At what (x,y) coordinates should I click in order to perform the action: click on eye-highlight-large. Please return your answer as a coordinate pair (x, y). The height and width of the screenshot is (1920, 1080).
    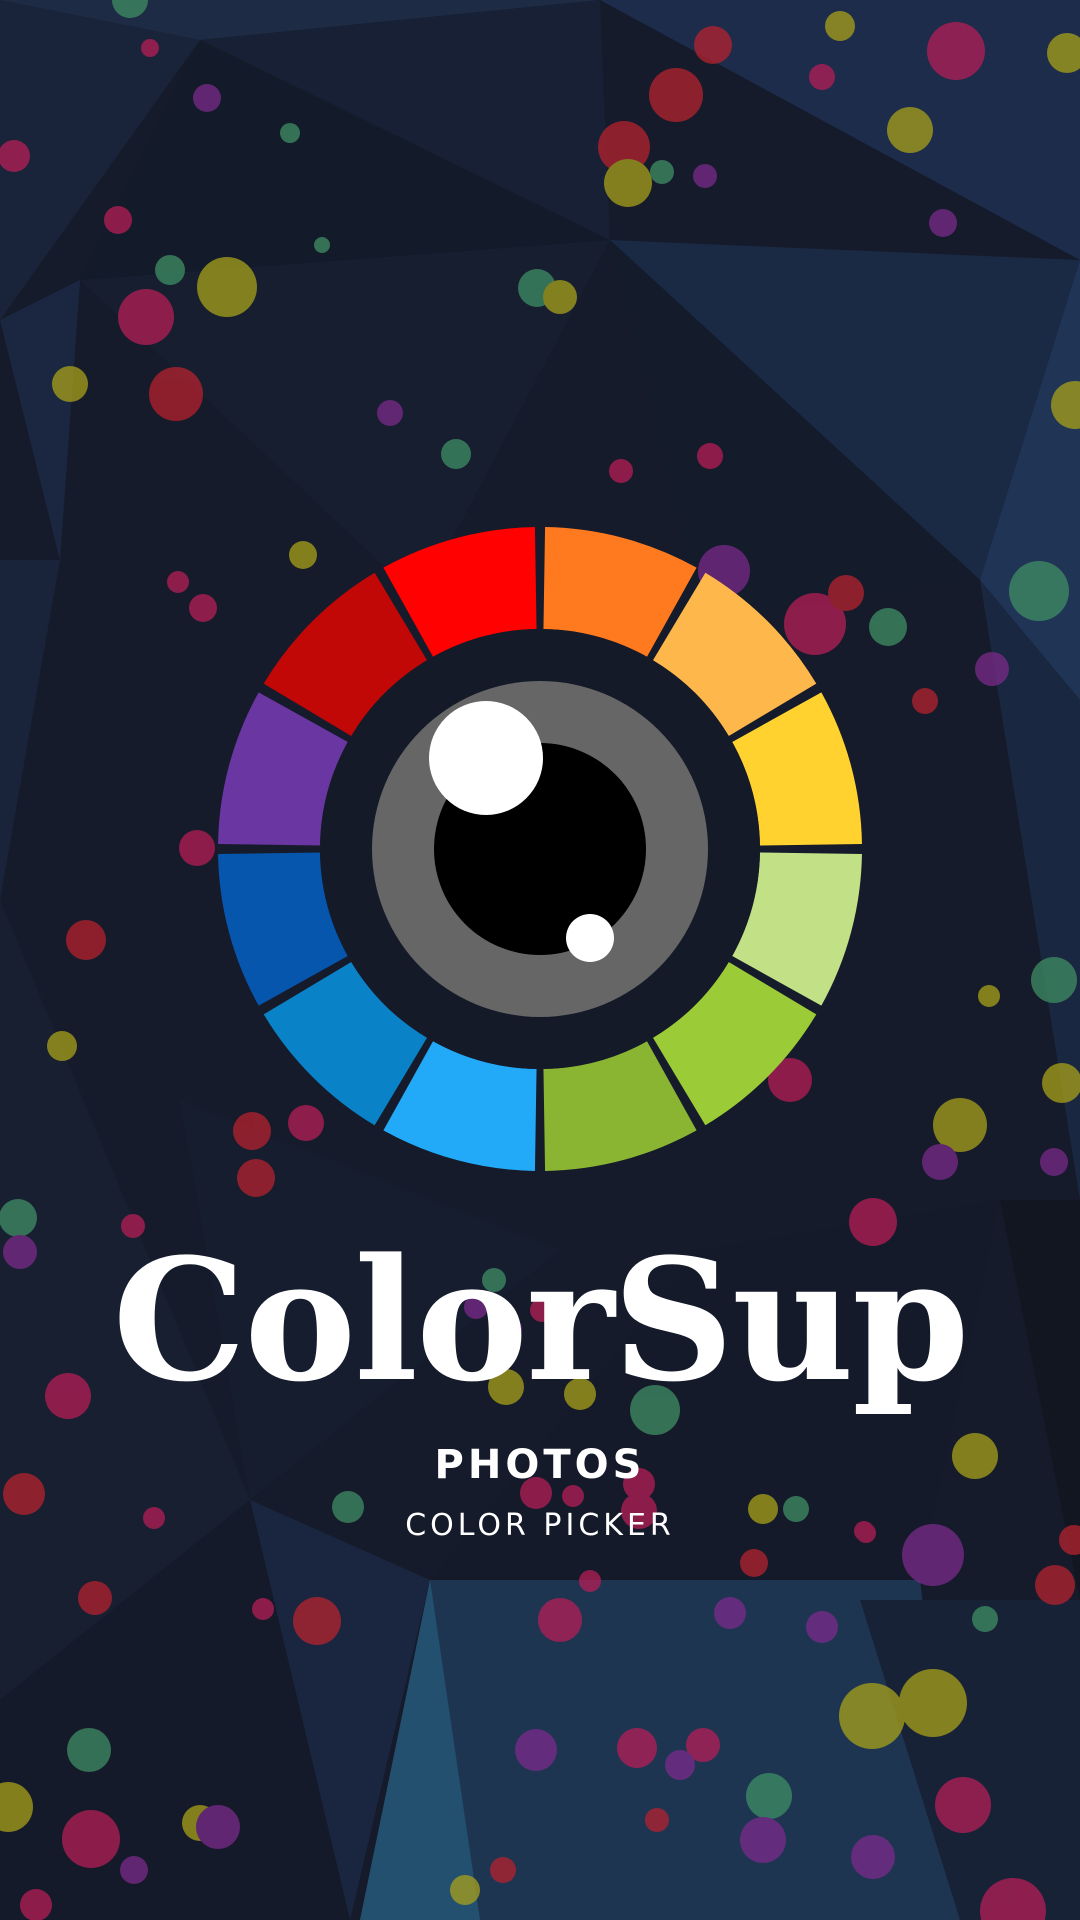
    Looking at the image, I should click on (486, 758).